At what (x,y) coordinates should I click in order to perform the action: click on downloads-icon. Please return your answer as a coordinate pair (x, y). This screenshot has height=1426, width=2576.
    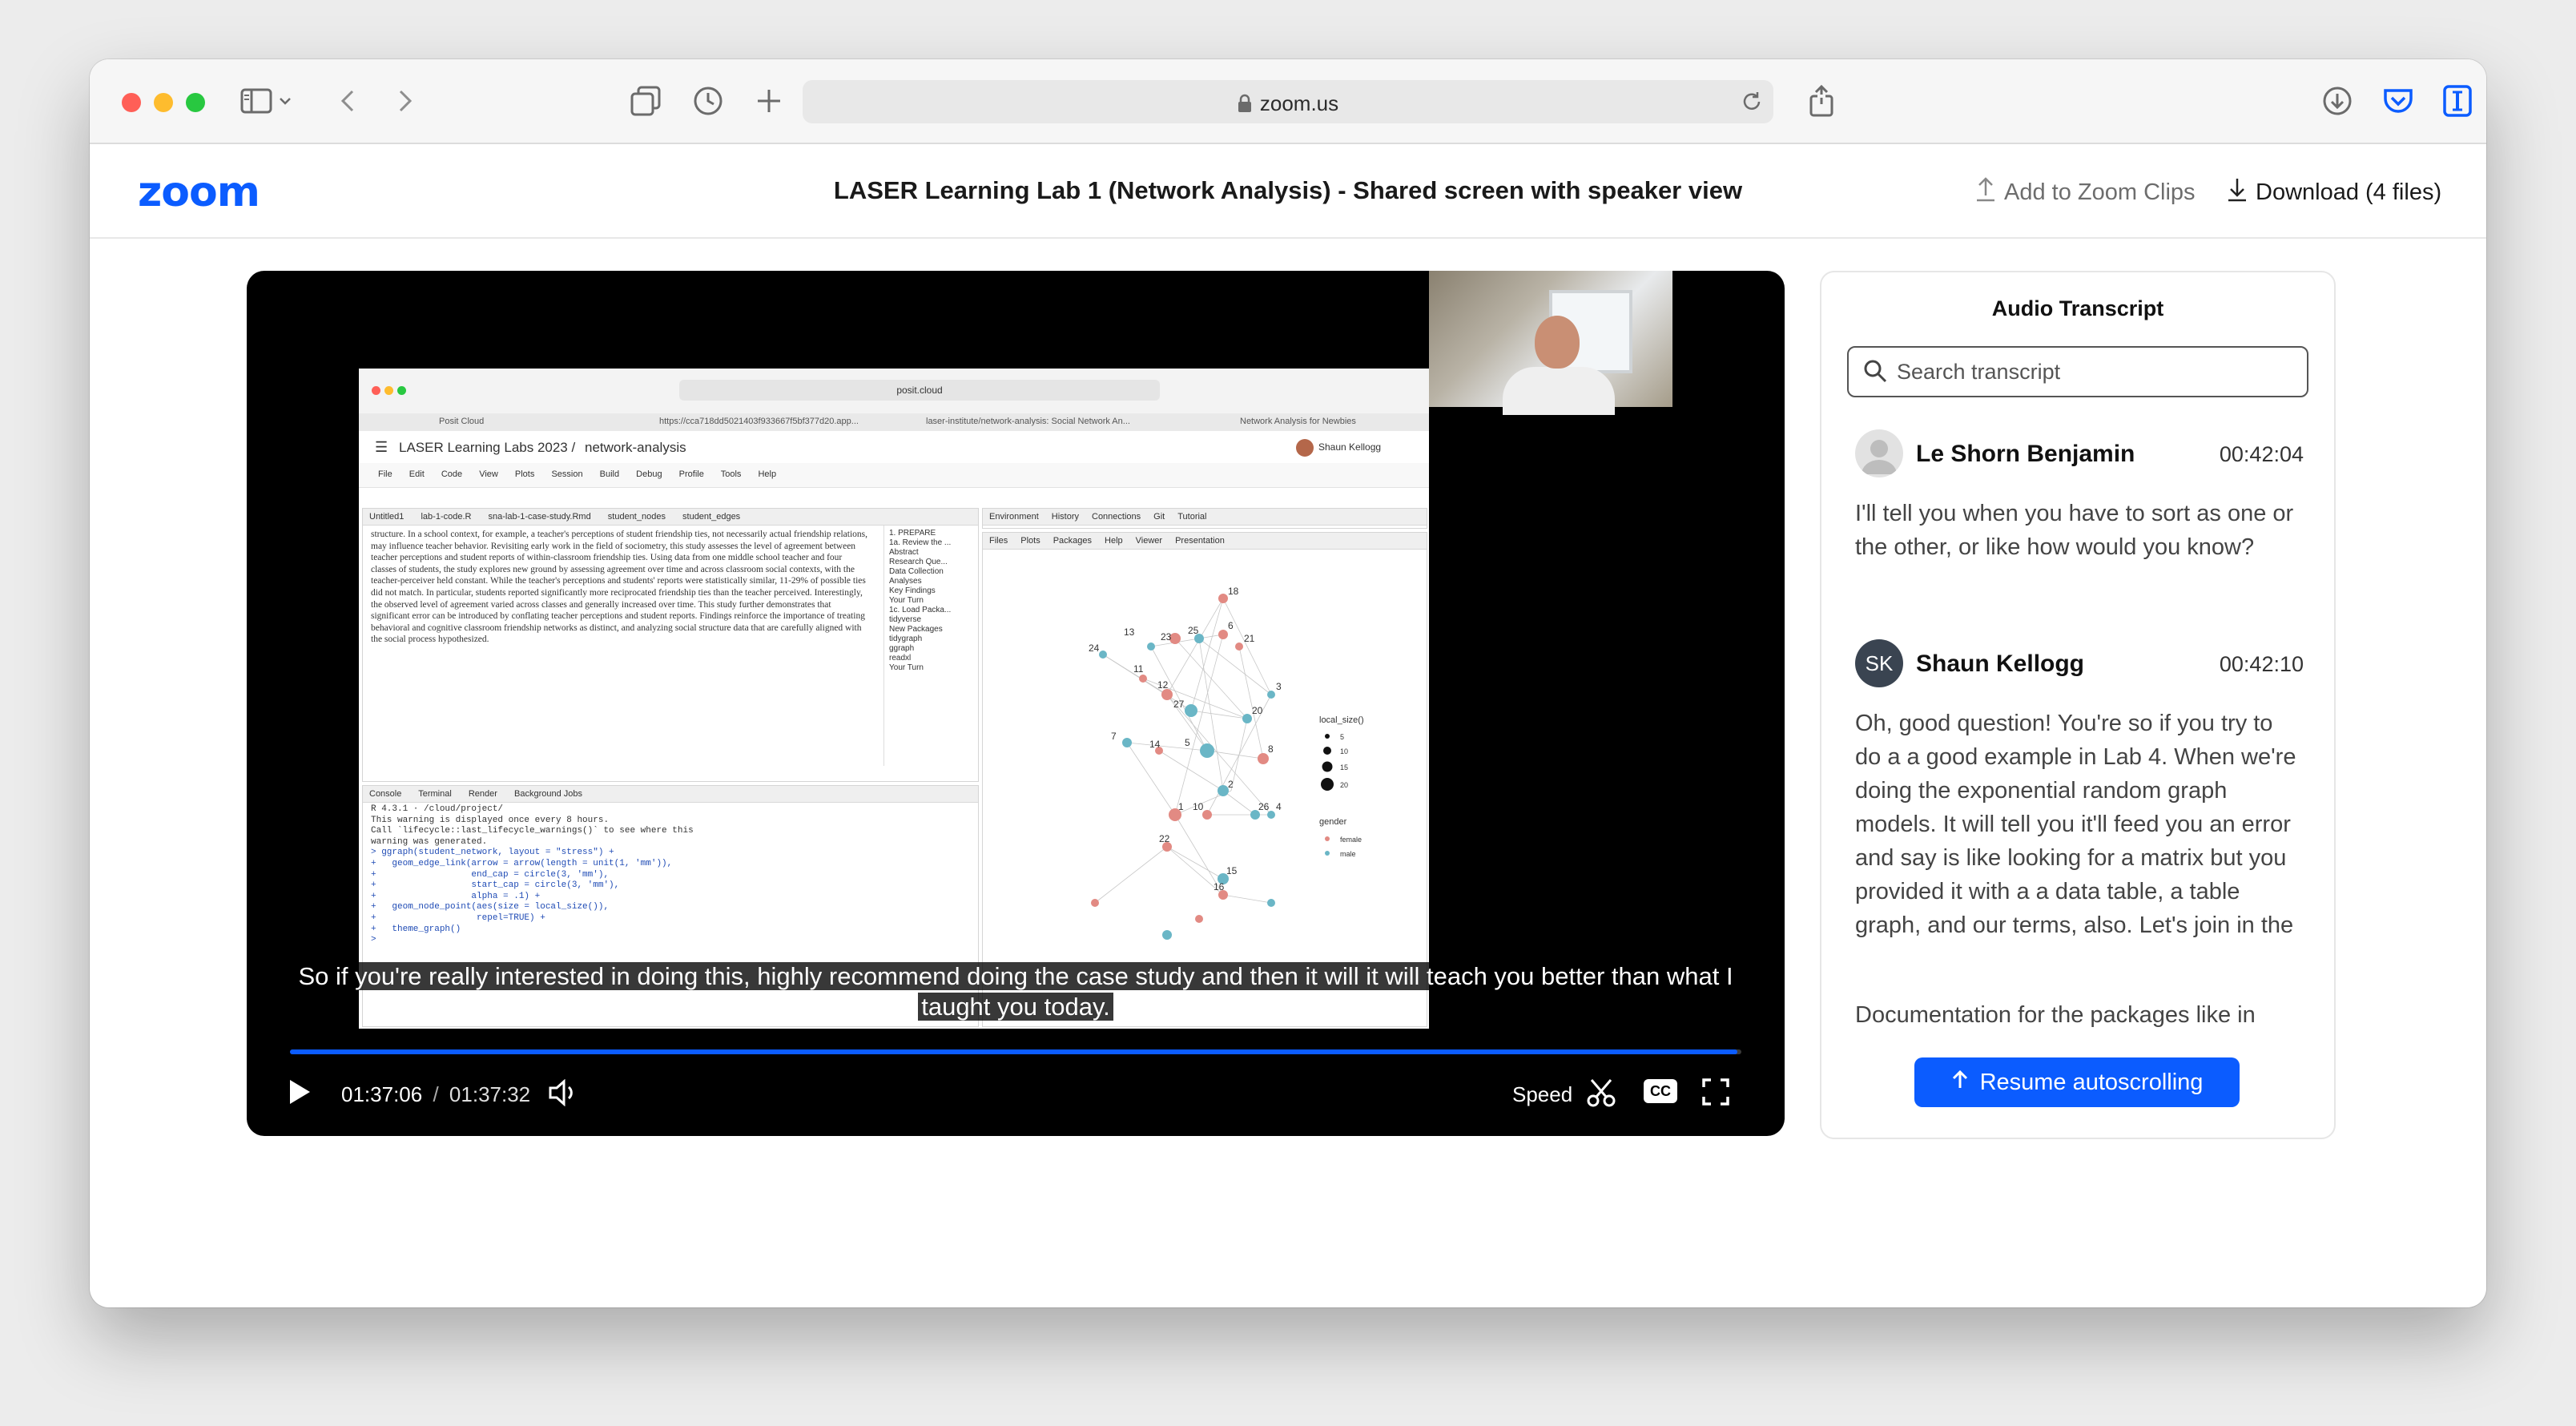
    Looking at the image, I should click on (2337, 101).